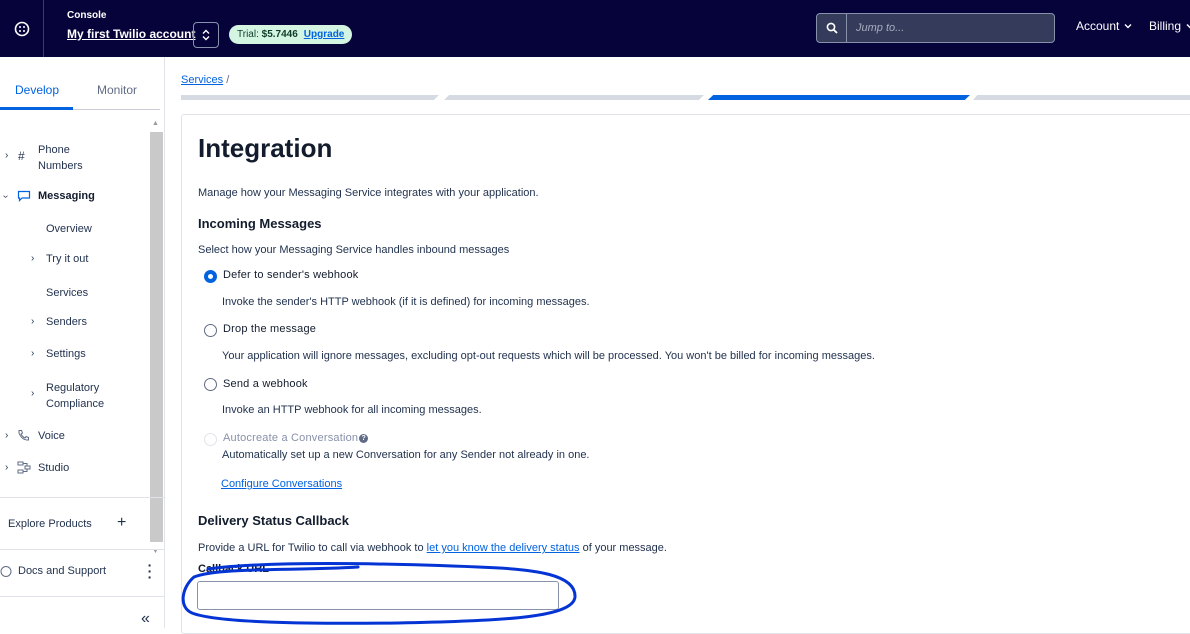 The height and width of the screenshot is (634, 1190). What do you see at coordinates (951, 28) in the screenshot?
I see `jump-to-search-input` at bounding box center [951, 28].